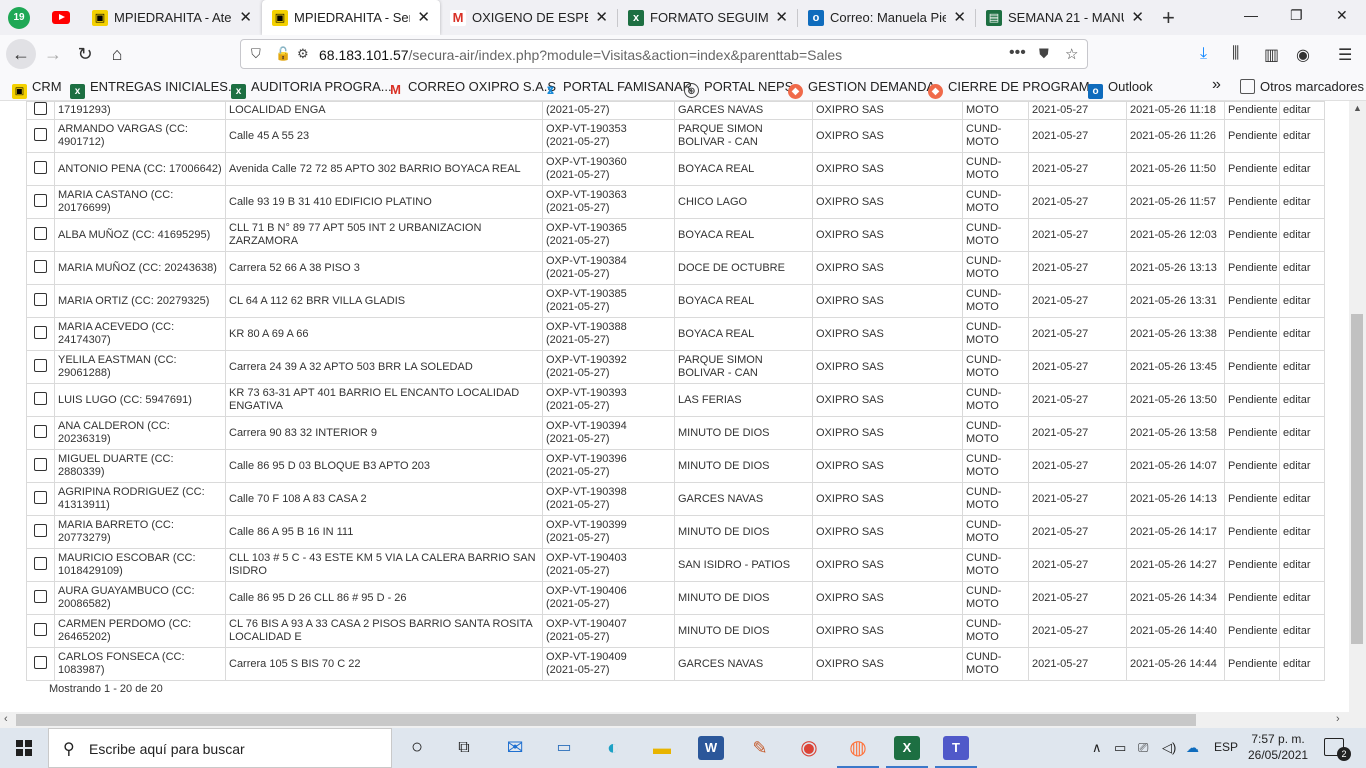  What do you see at coordinates (1357, 479) in the screenshot?
I see `vertical-scroll-thumb` at bounding box center [1357, 479].